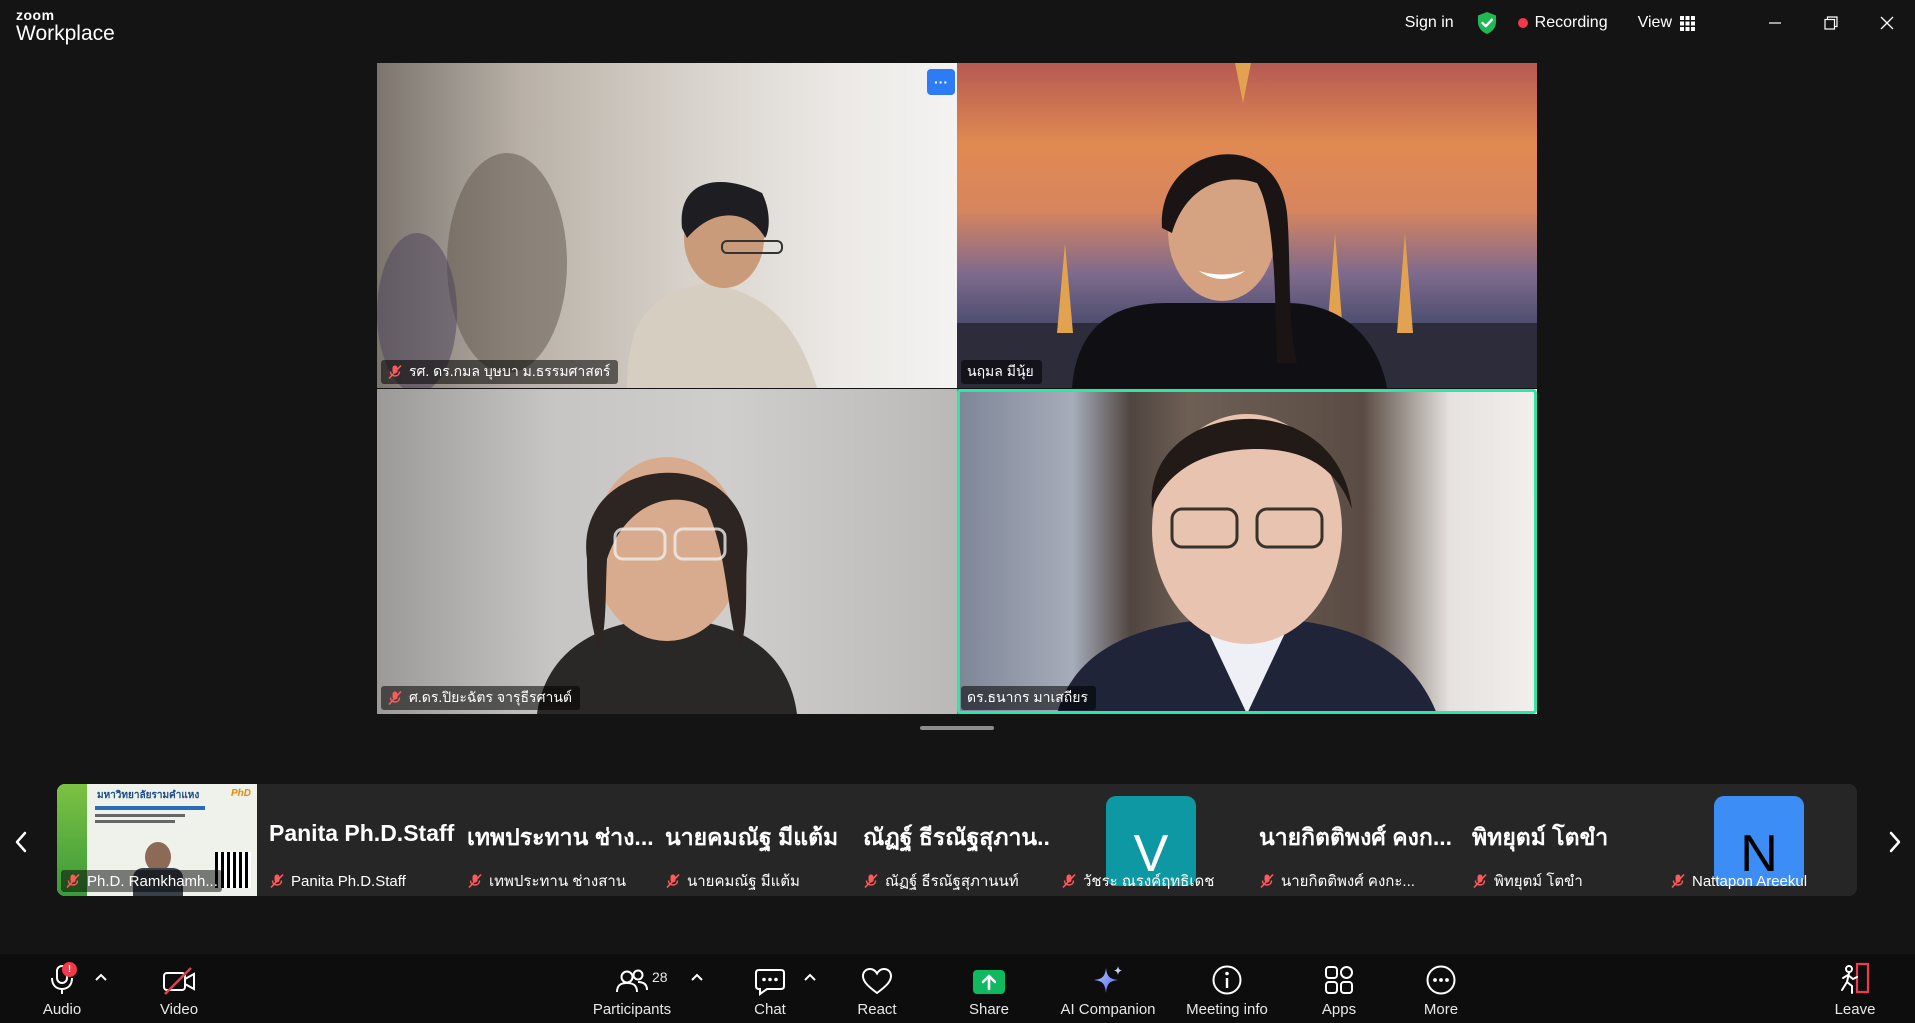  What do you see at coordinates (1855, 978) in the screenshot?
I see `leave-door-icon` at bounding box center [1855, 978].